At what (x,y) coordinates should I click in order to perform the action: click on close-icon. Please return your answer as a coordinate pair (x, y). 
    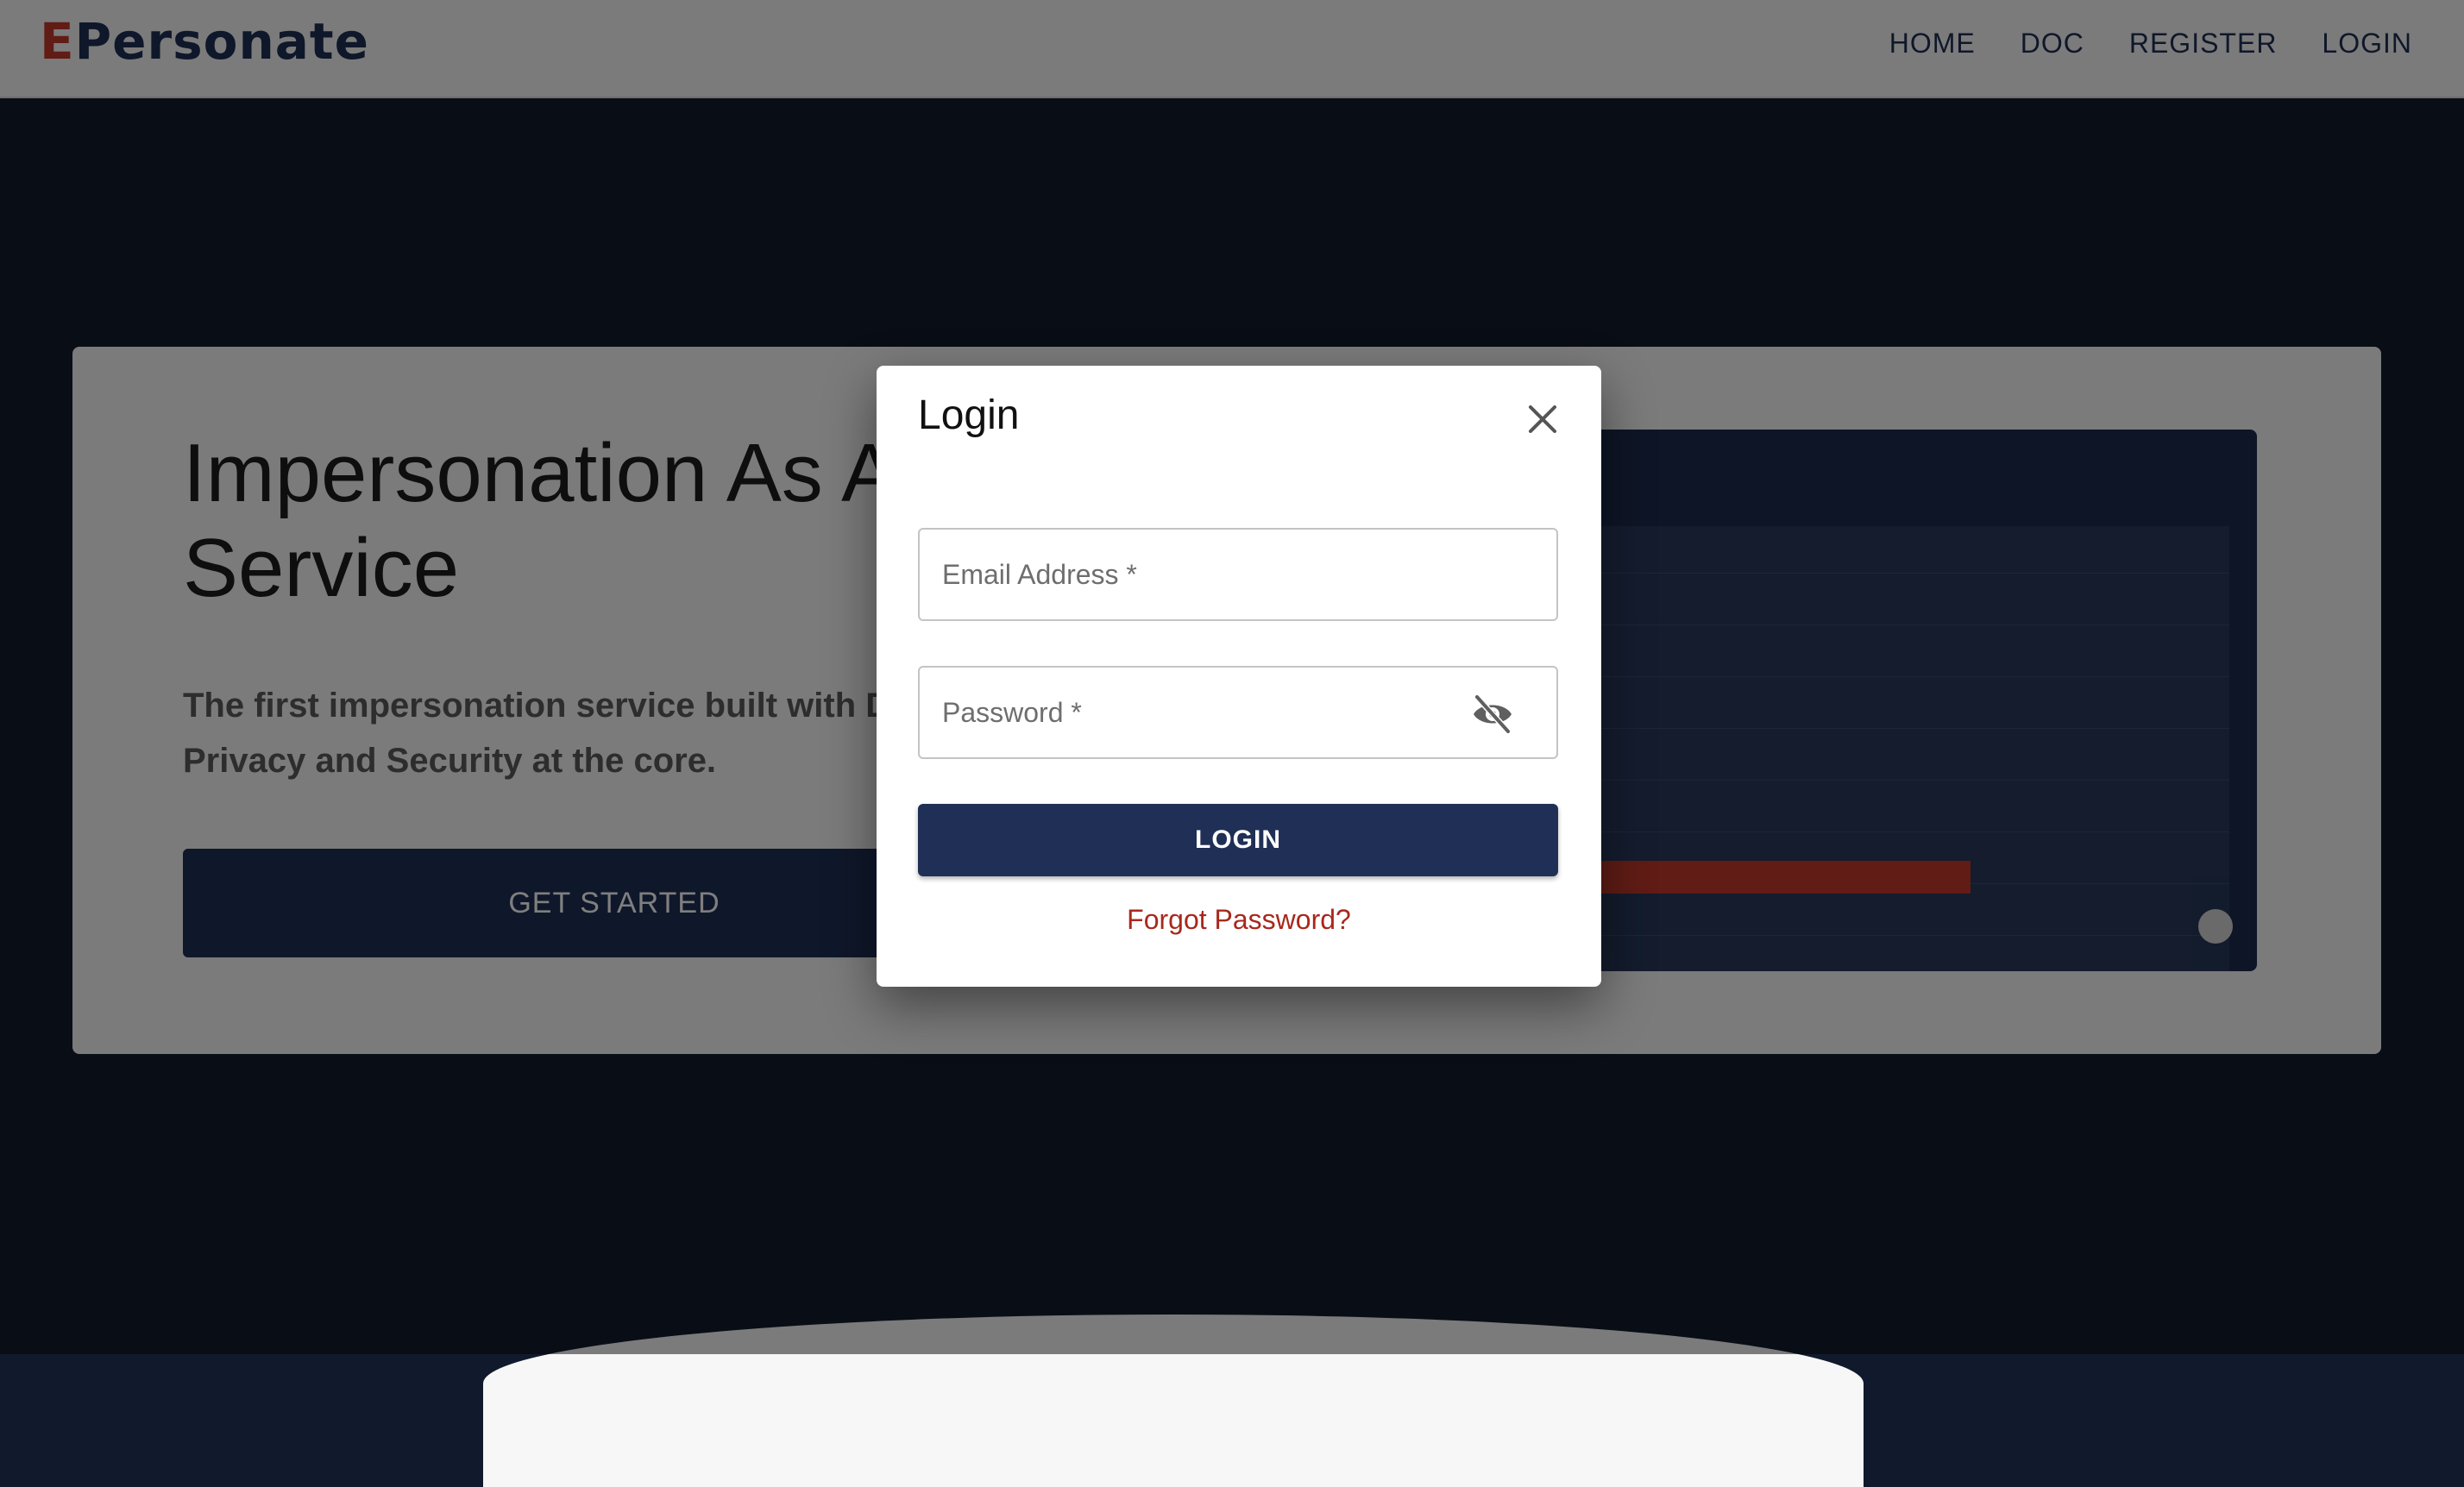
    Looking at the image, I should click on (1543, 419).